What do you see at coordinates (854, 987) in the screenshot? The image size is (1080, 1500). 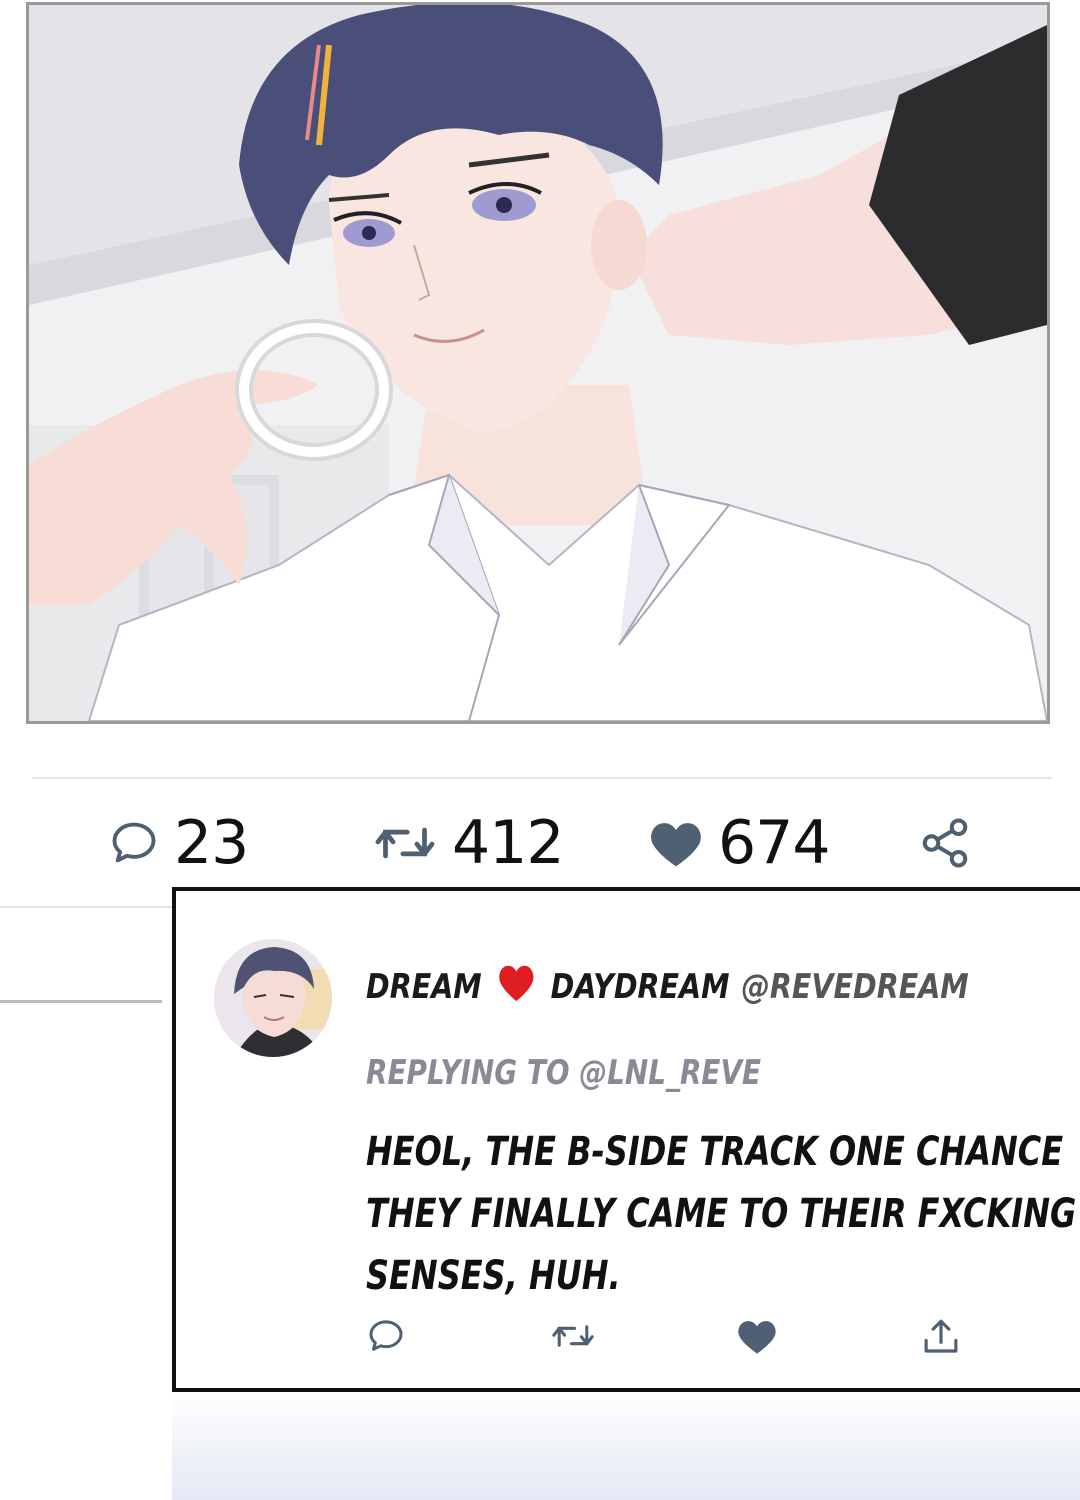 I see `user-handle: @REVEDREAM` at bounding box center [854, 987].